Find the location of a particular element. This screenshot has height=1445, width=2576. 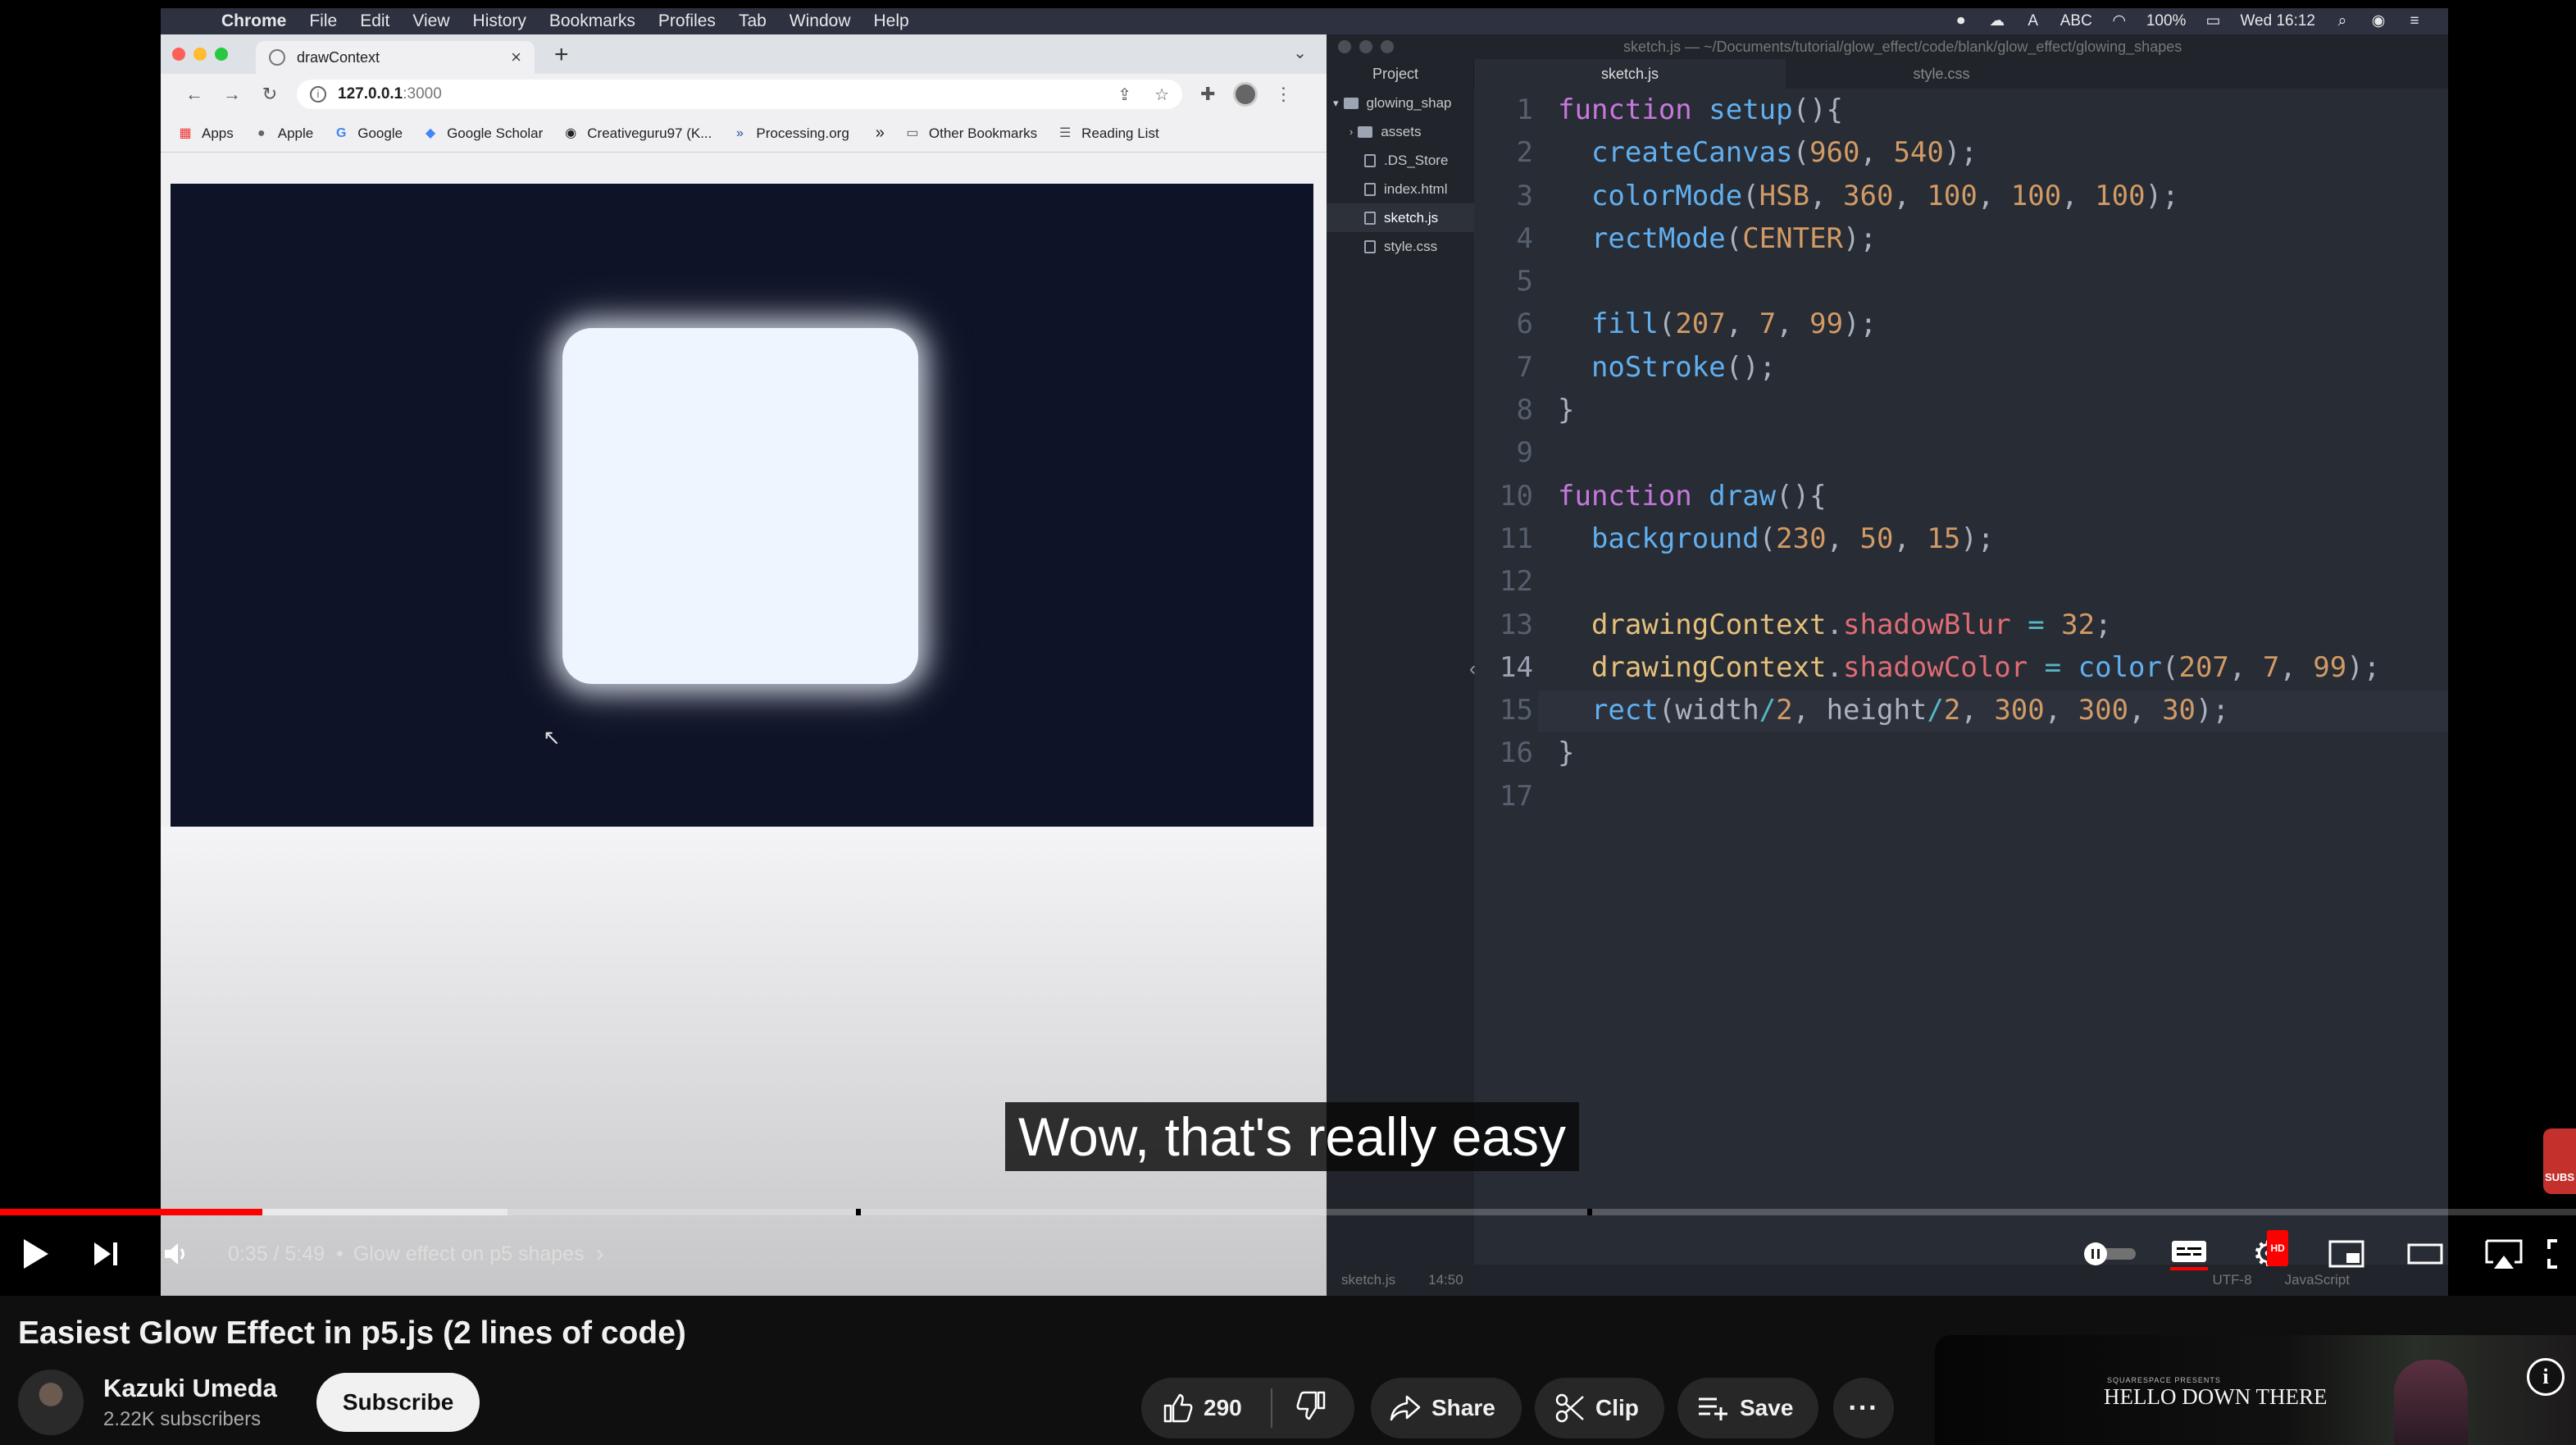

github-icon: ◉ is located at coordinates (571, 132).